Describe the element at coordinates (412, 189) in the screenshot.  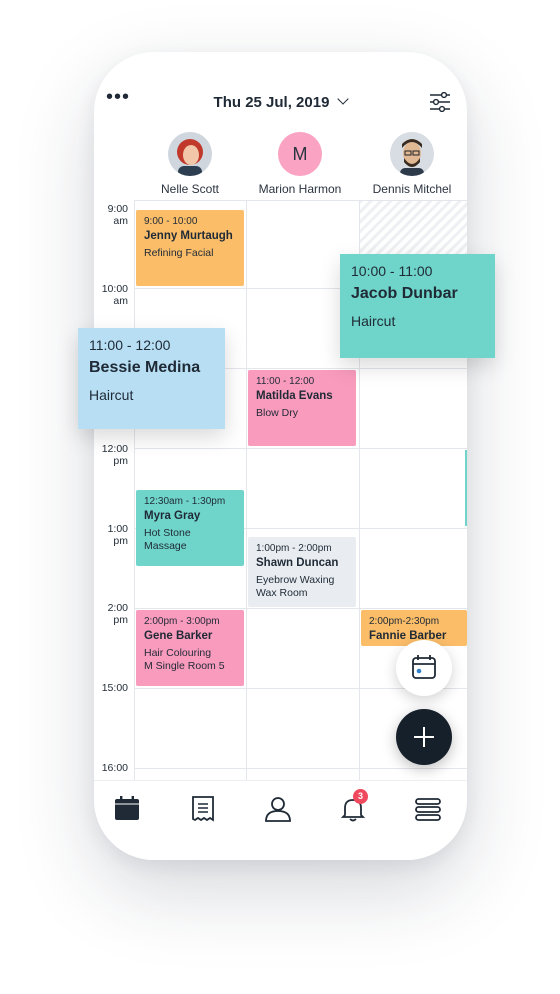
I see `staff-name: Dennis Mitchel` at that location.